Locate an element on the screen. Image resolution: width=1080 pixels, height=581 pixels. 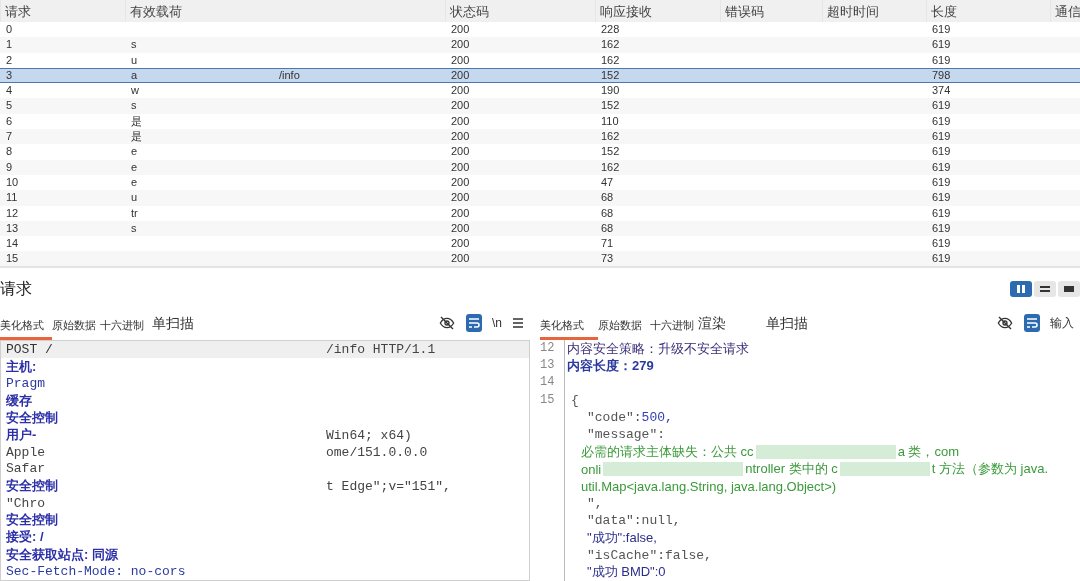
table-cell-text: 11 is located at coordinates (12, 198).